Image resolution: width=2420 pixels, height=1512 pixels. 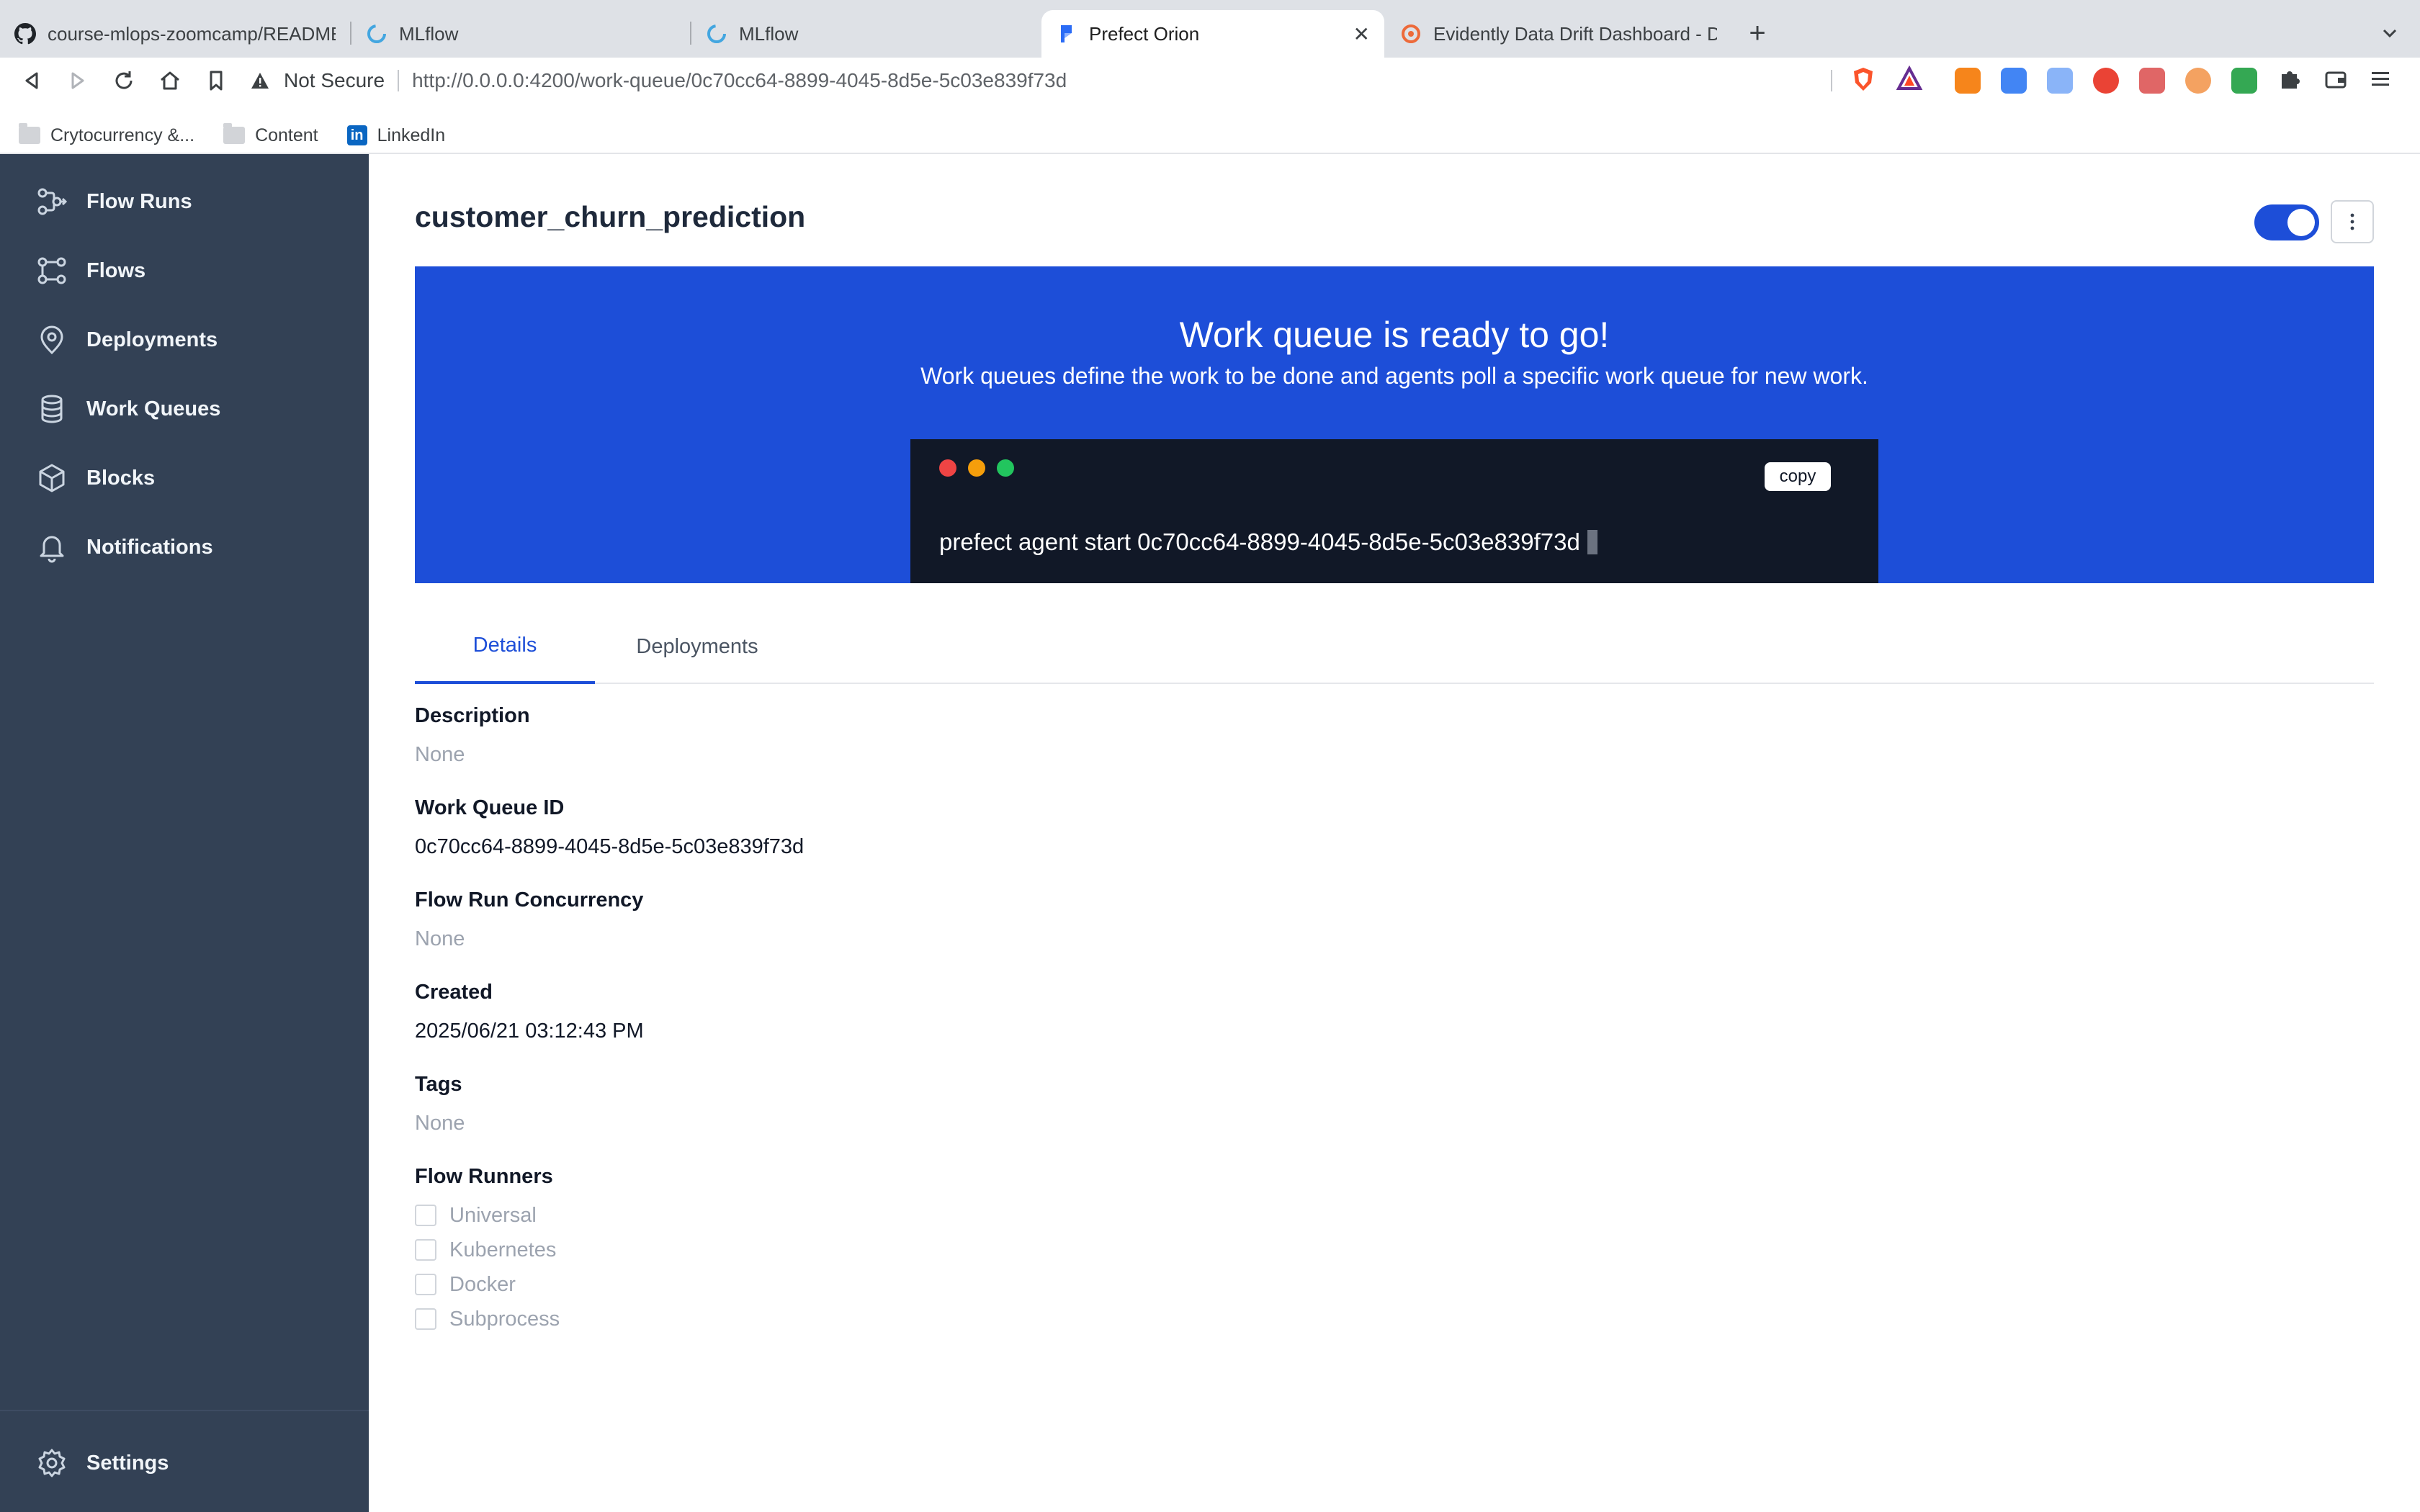 What do you see at coordinates (1394, 646) in the screenshot?
I see `page-tabs: Details Deployments` at bounding box center [1394, 646].